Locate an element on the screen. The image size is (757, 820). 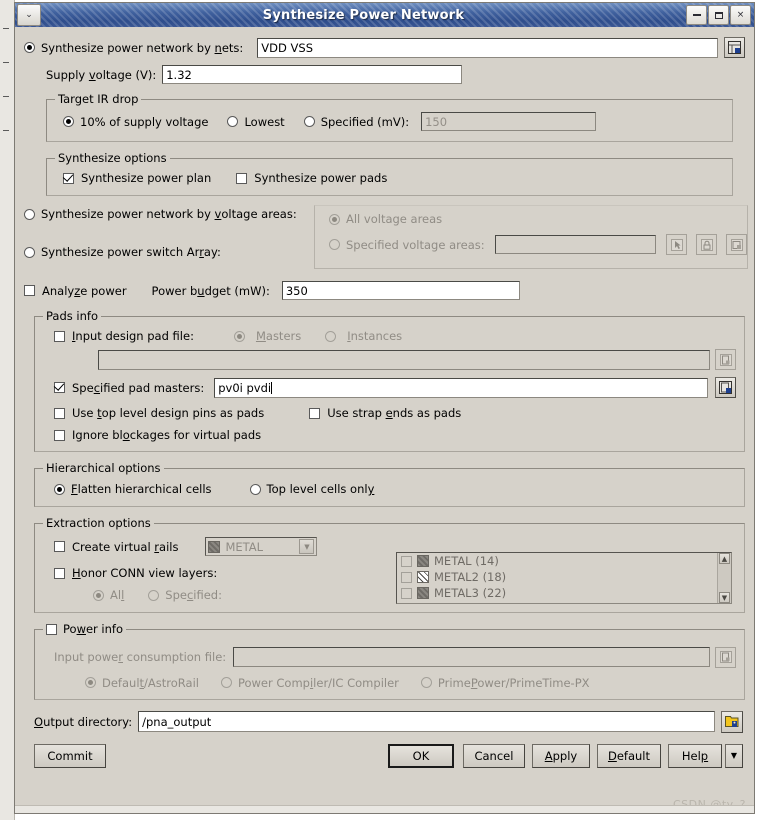
checkbox-use-top-level-design-pins is located at coordinates (59, 413).